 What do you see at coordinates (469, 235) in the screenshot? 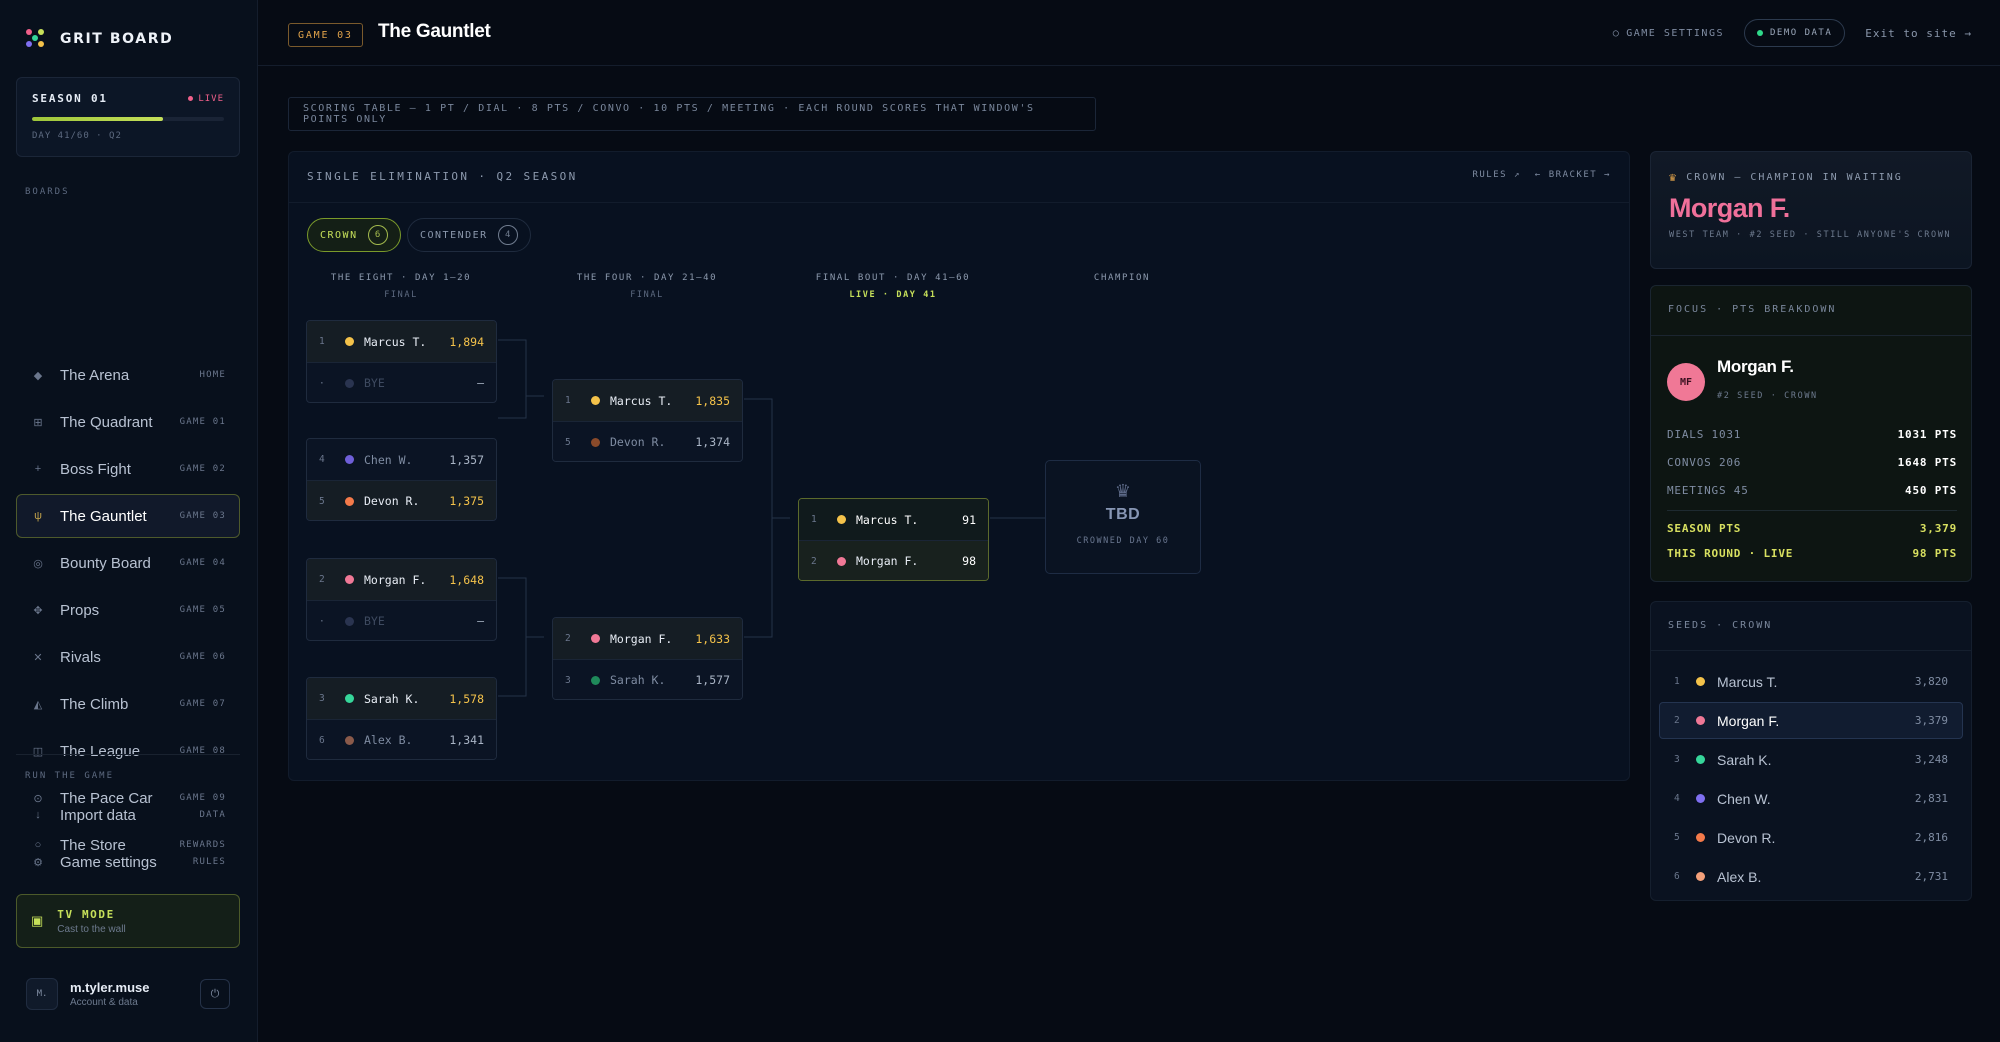
I see `tab-contender: CONTENDER 4` at bounding box center [469, 235].